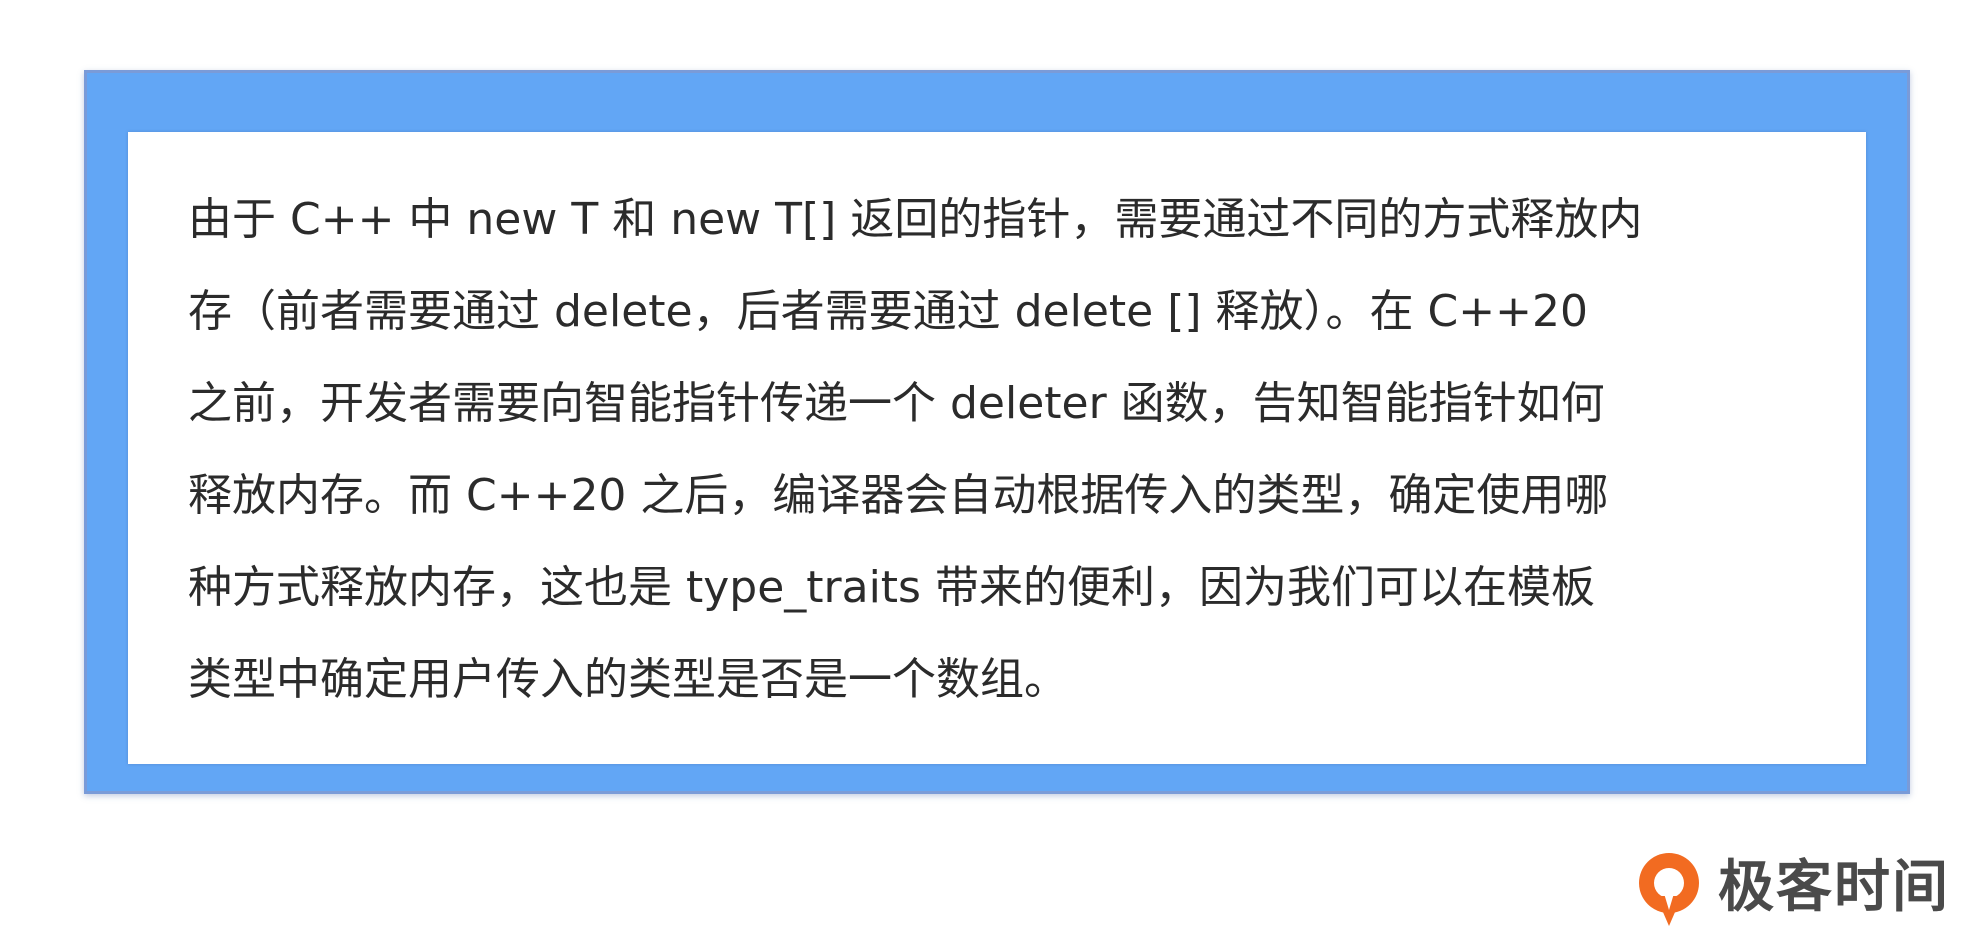 The image size is (1980, 948). What do you see at coordinates (1669, 889) in the screenshot?
I see `geektime-logo-icon` at bounding box center [1669, 889].